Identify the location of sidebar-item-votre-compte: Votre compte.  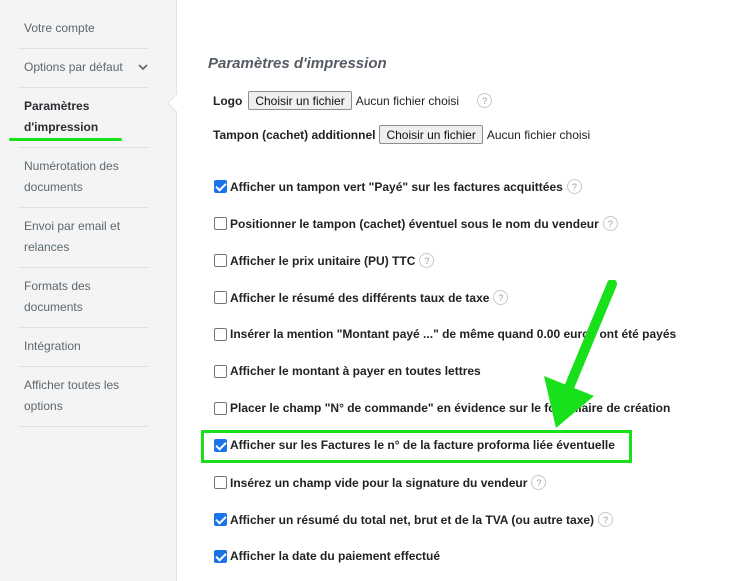
(86, 28).